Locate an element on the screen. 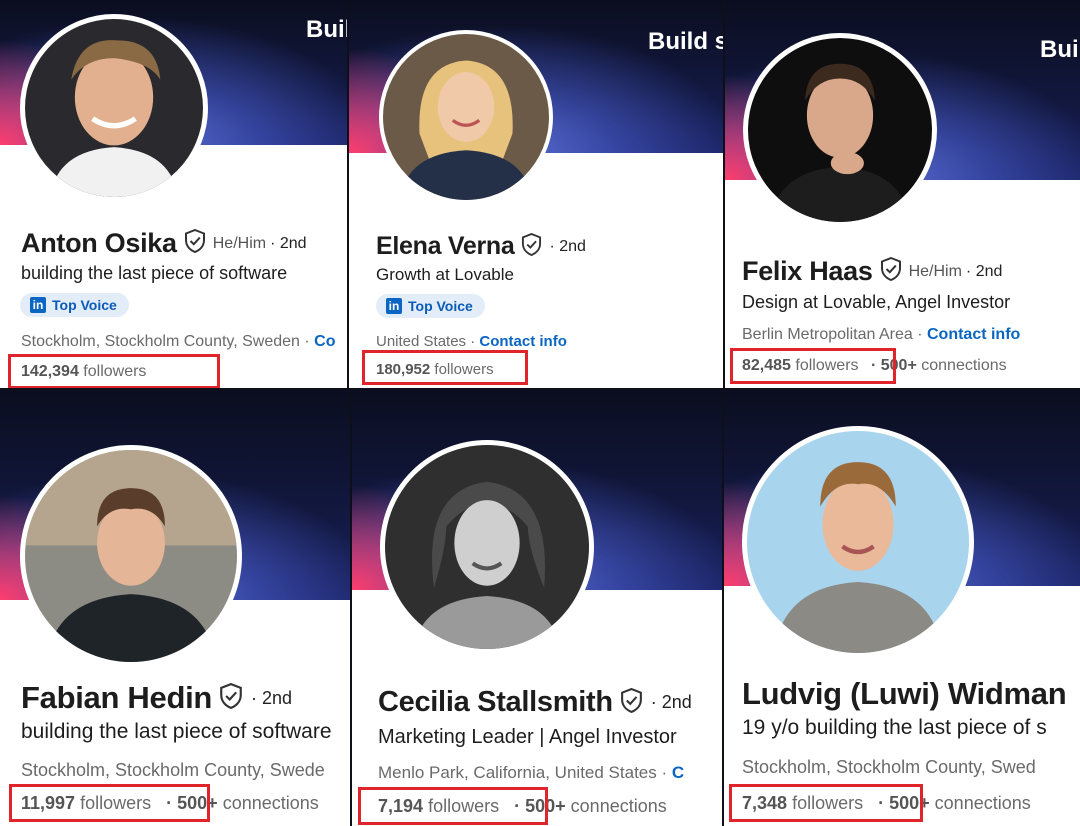 The width and height of the screenshot is (1080, 826). contact-info-link: C is located at coordinates (678, 772).